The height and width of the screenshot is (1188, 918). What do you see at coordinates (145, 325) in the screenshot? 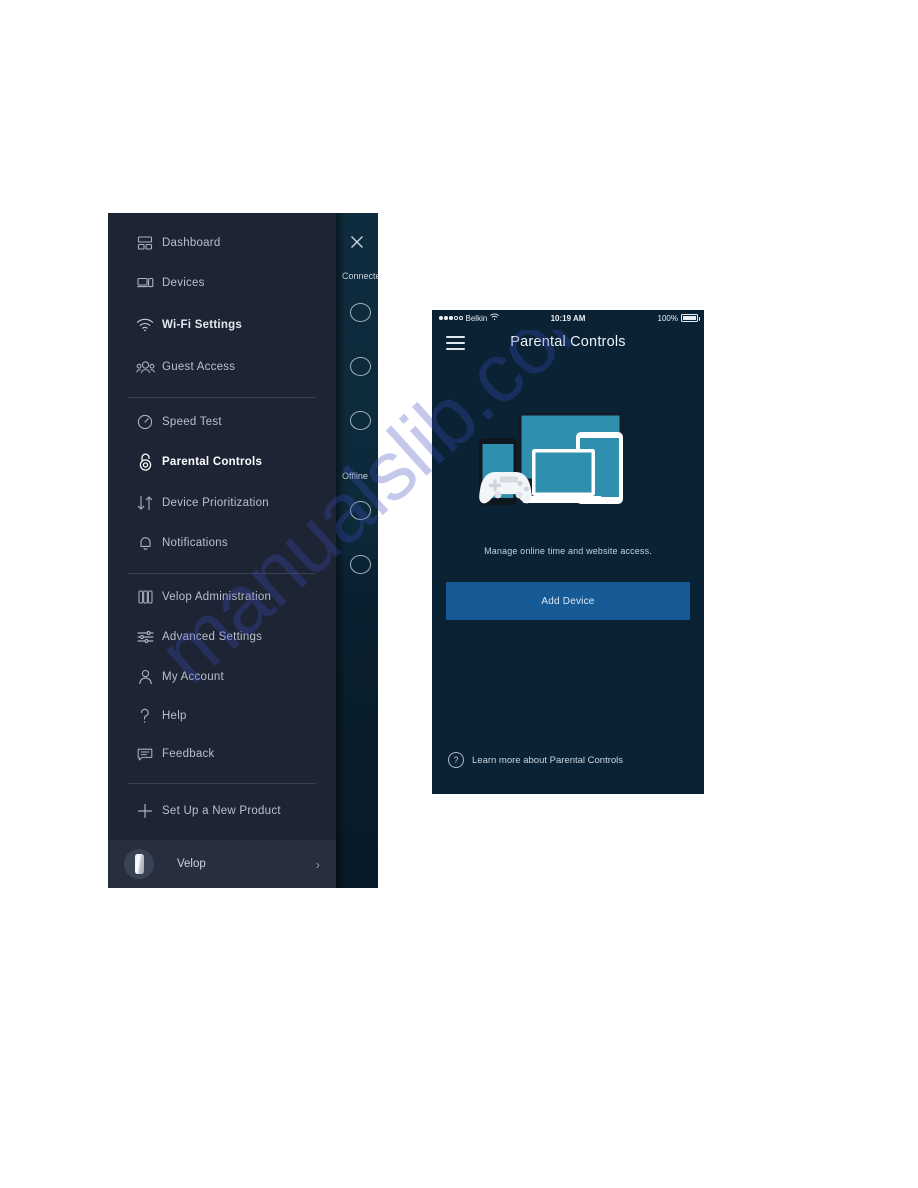
I see `wifi-icon` at bounding box center [145, 325].